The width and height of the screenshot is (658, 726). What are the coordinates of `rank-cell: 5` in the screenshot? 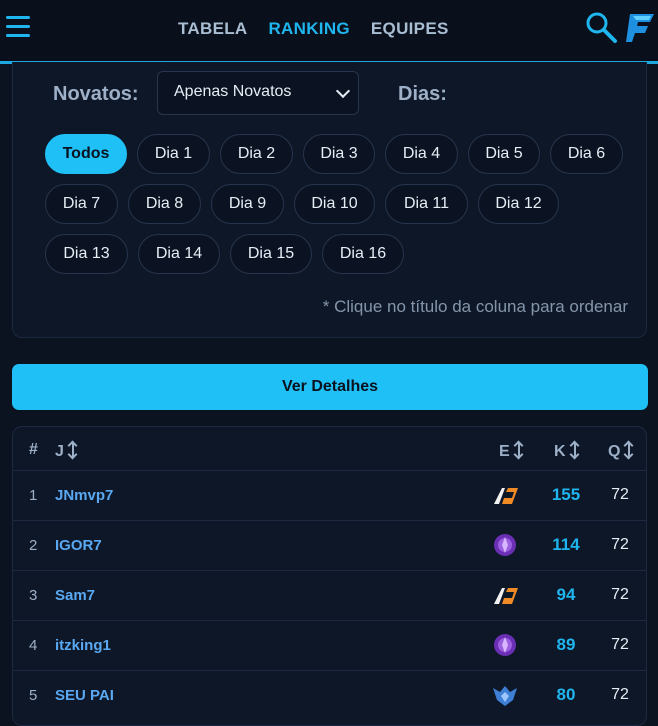 It's located at (33, 695).